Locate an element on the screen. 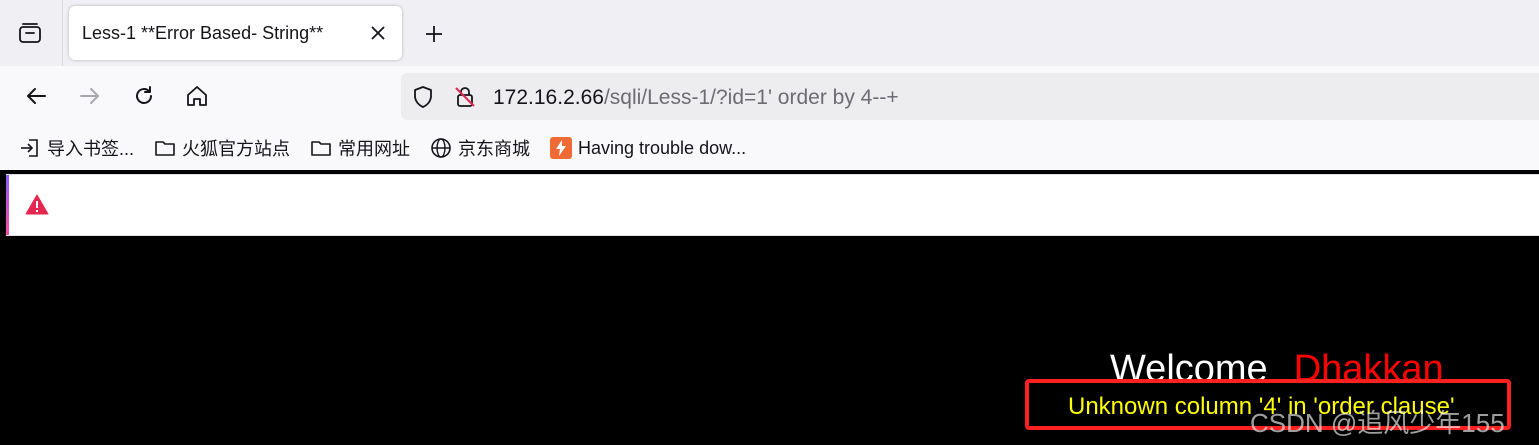  url-host: 172.16.2.66 is located at coordinates (548, 97).